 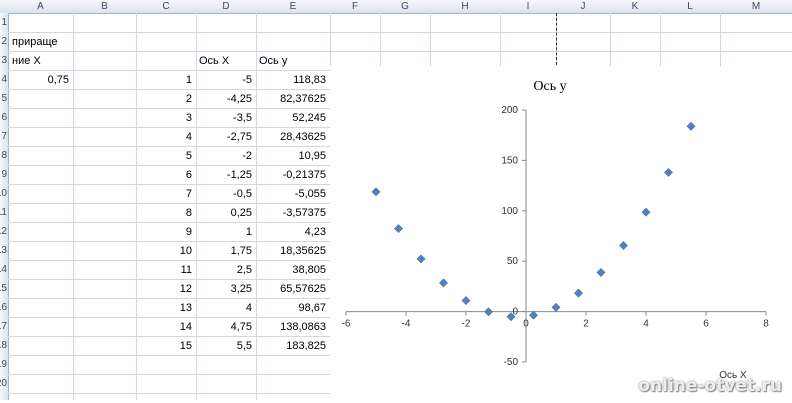 I want to click on column-header-m: M, so click(x=756, y=6).